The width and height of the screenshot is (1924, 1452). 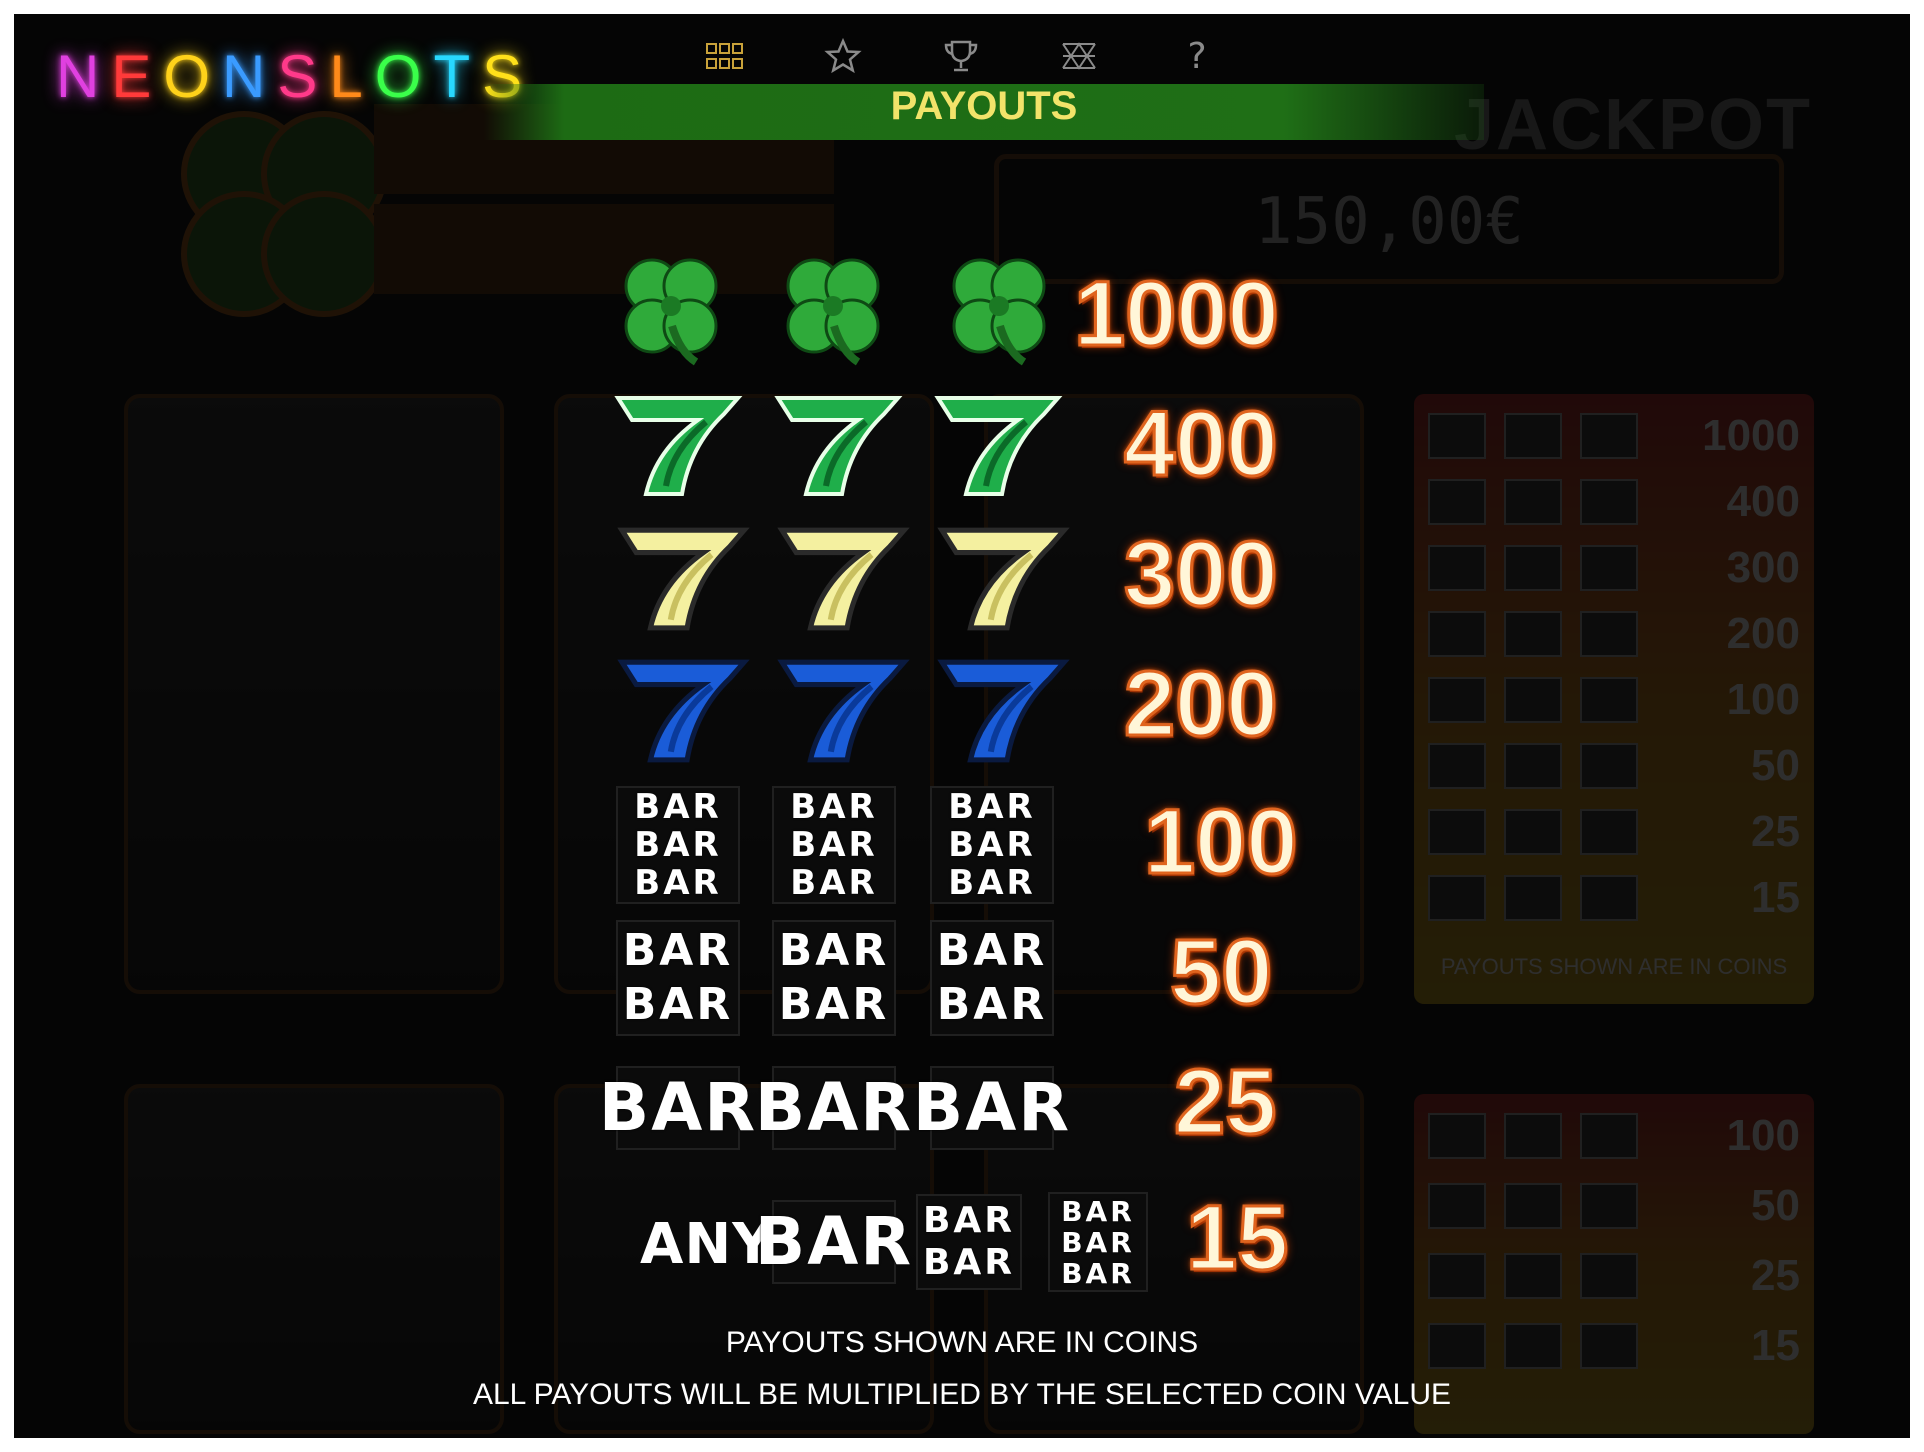 I want to click on bg-mini-row: 15, so click(x=1614, y=898).